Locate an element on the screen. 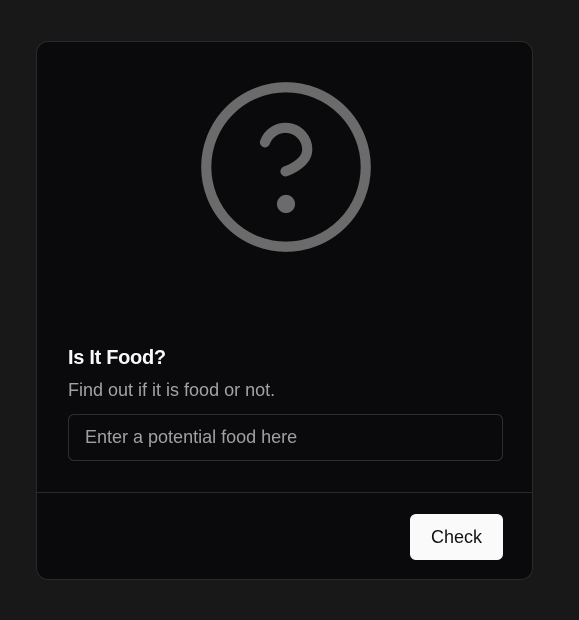 Image resolution: width=579 pixels, height=620 pixels. card-title: Is It Food? is located at coordinates (117, 358).